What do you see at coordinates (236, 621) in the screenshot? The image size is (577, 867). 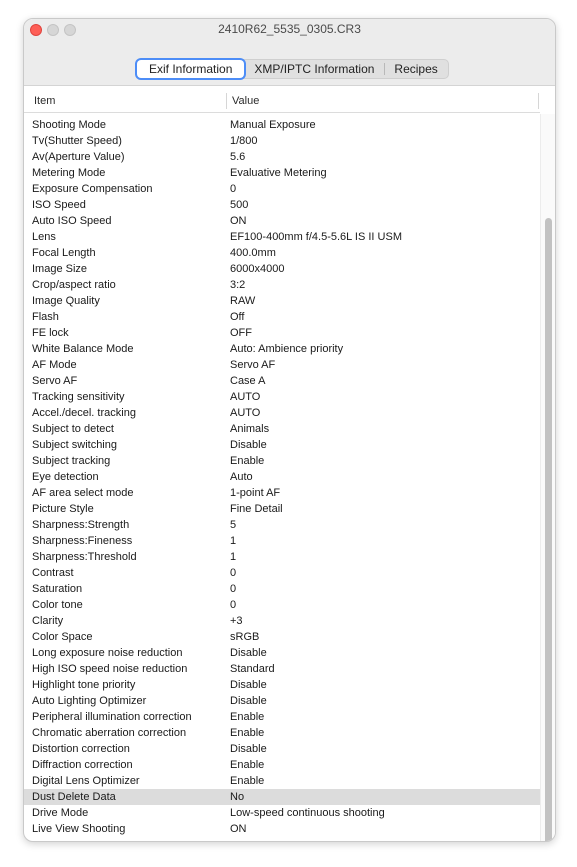 I see `row-value-cell: +3` at bounding box center [236, 621].